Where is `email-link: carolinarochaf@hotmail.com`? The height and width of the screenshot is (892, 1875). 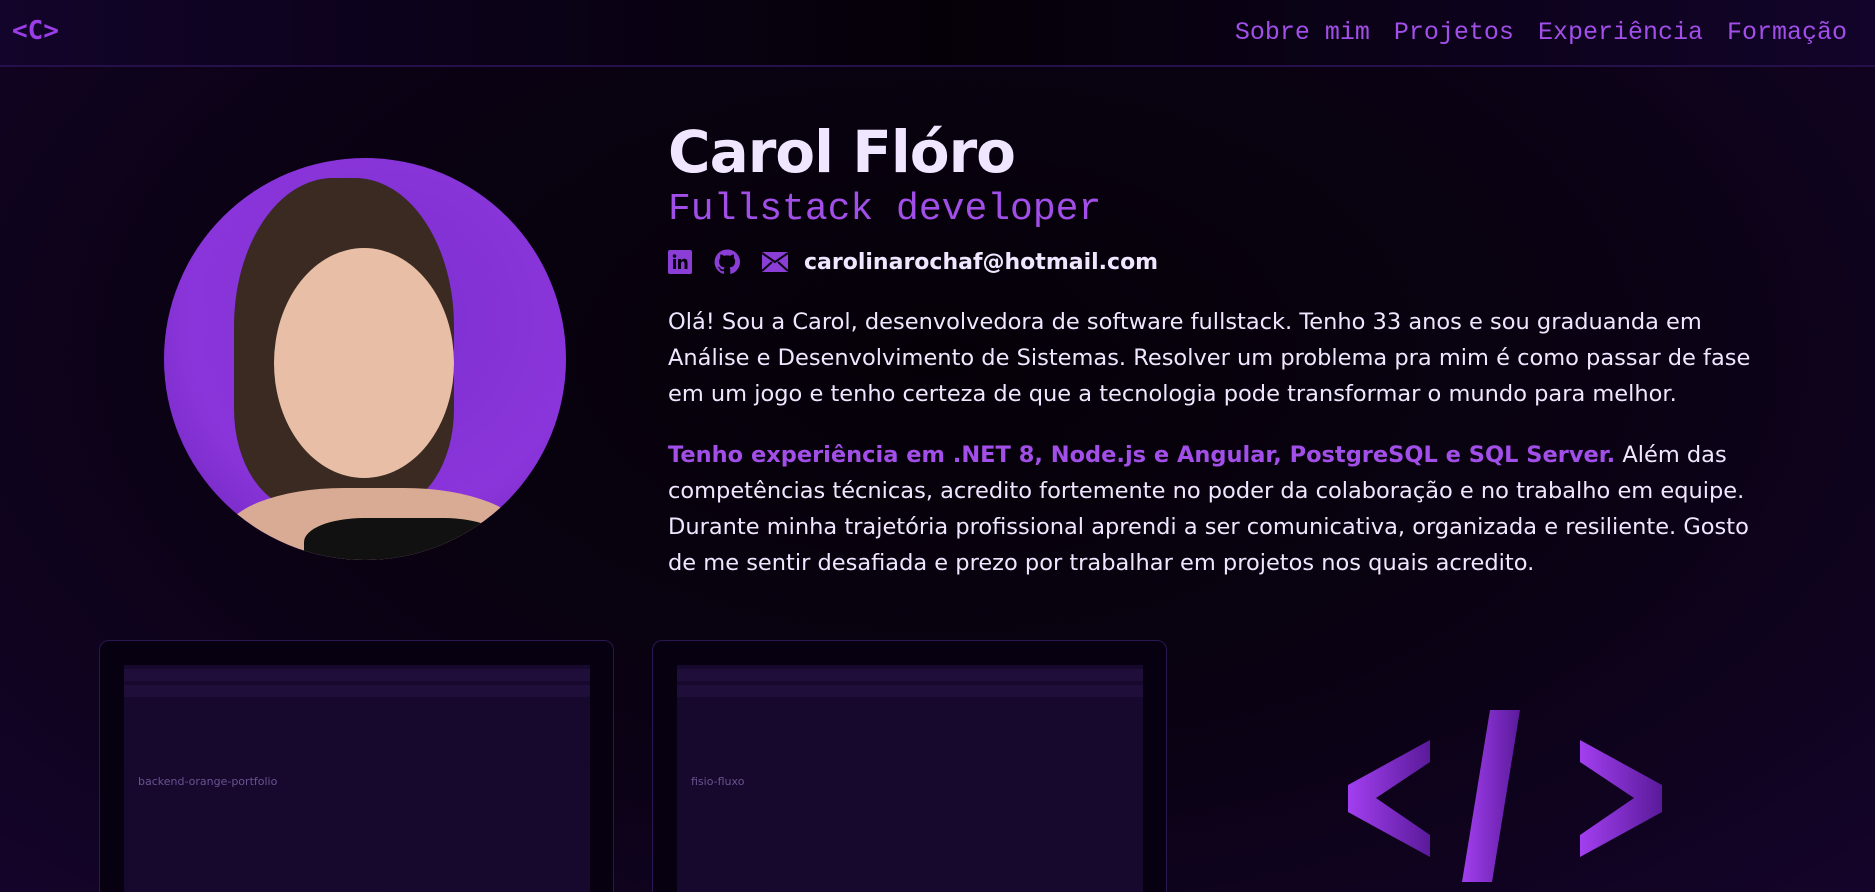 email-link: carolinarochaf@hotmail.com is located at coordinates (981, 262).